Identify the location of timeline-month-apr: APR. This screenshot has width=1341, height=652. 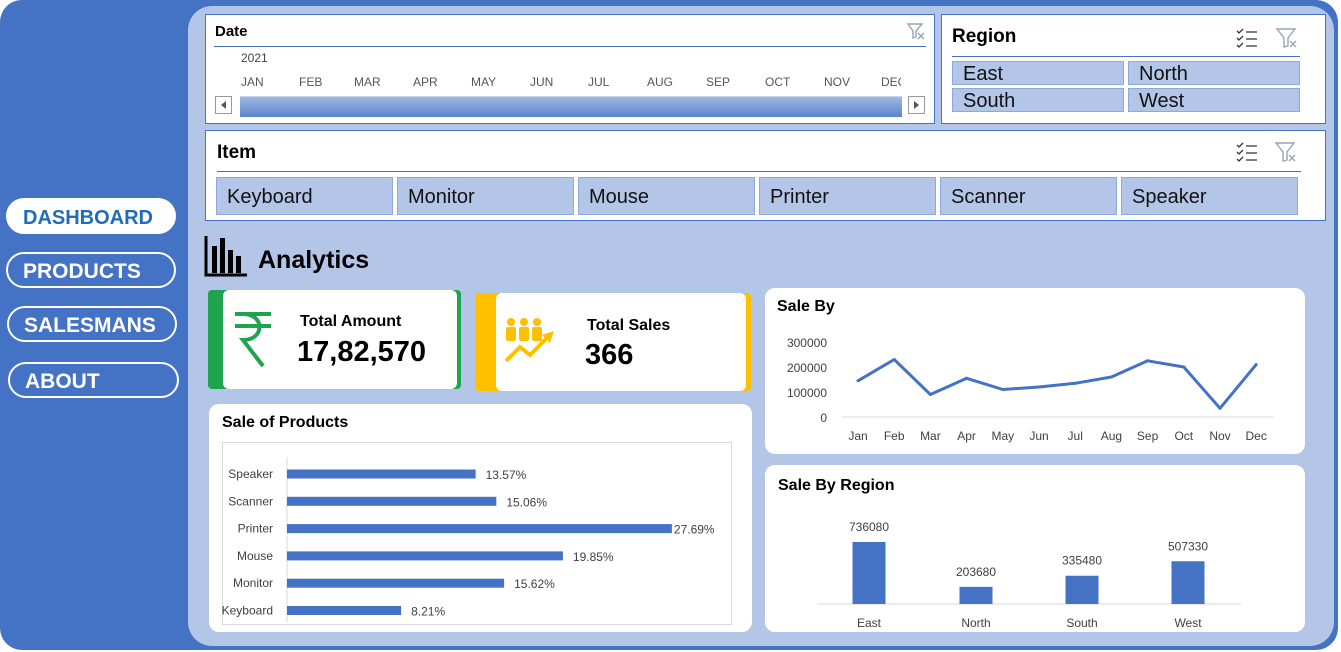
(425, 82).